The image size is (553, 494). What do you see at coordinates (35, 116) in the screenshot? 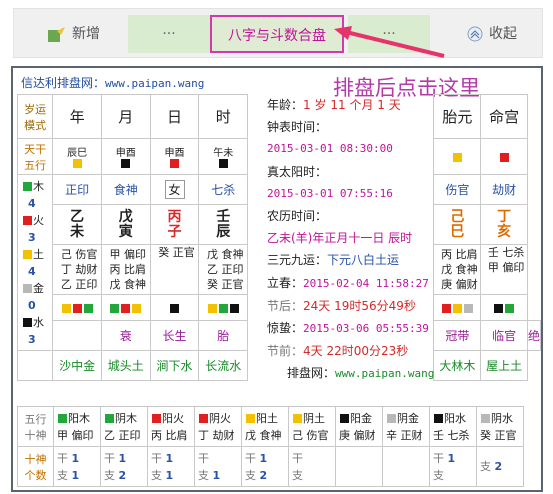
I see `dayun-mode-label: 岁运 模式` at bounding box center [35, 116].